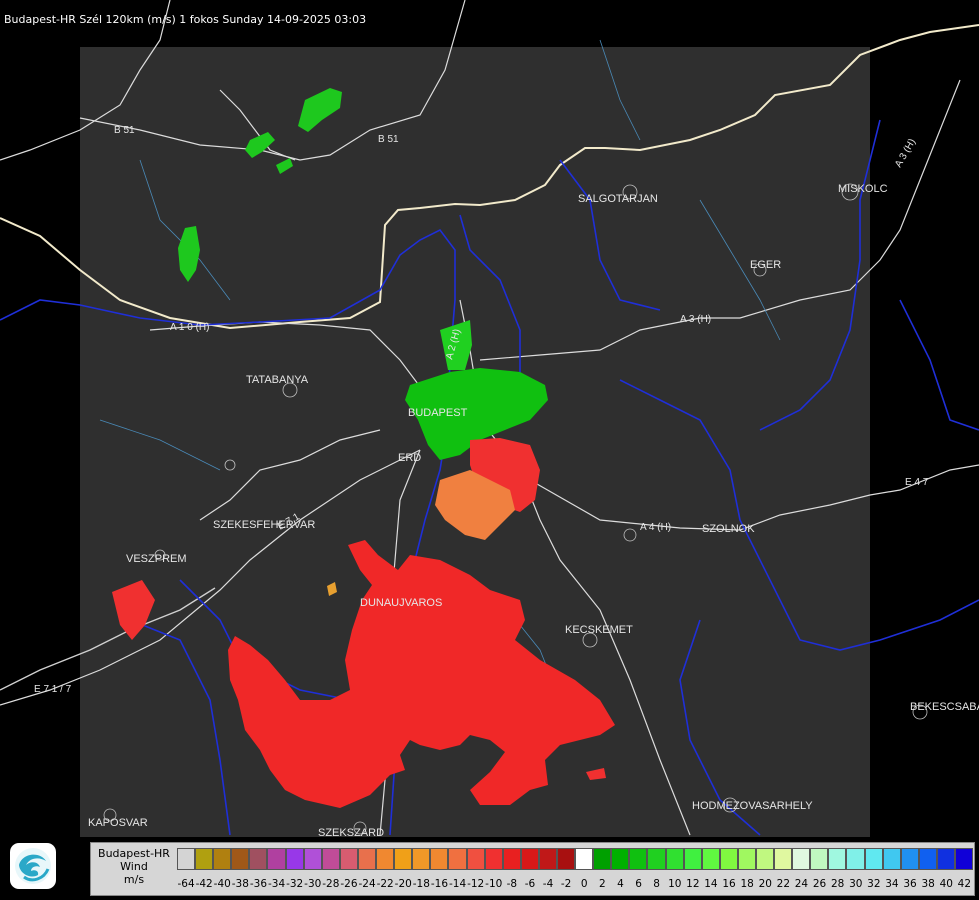 The height and width of the screenshot is (900, 979). What do you see at coordinates (53, 689) in the screenshot?
I see `road-label-e71-west: E 7 1 / 7` at bounding box center [53, 689].